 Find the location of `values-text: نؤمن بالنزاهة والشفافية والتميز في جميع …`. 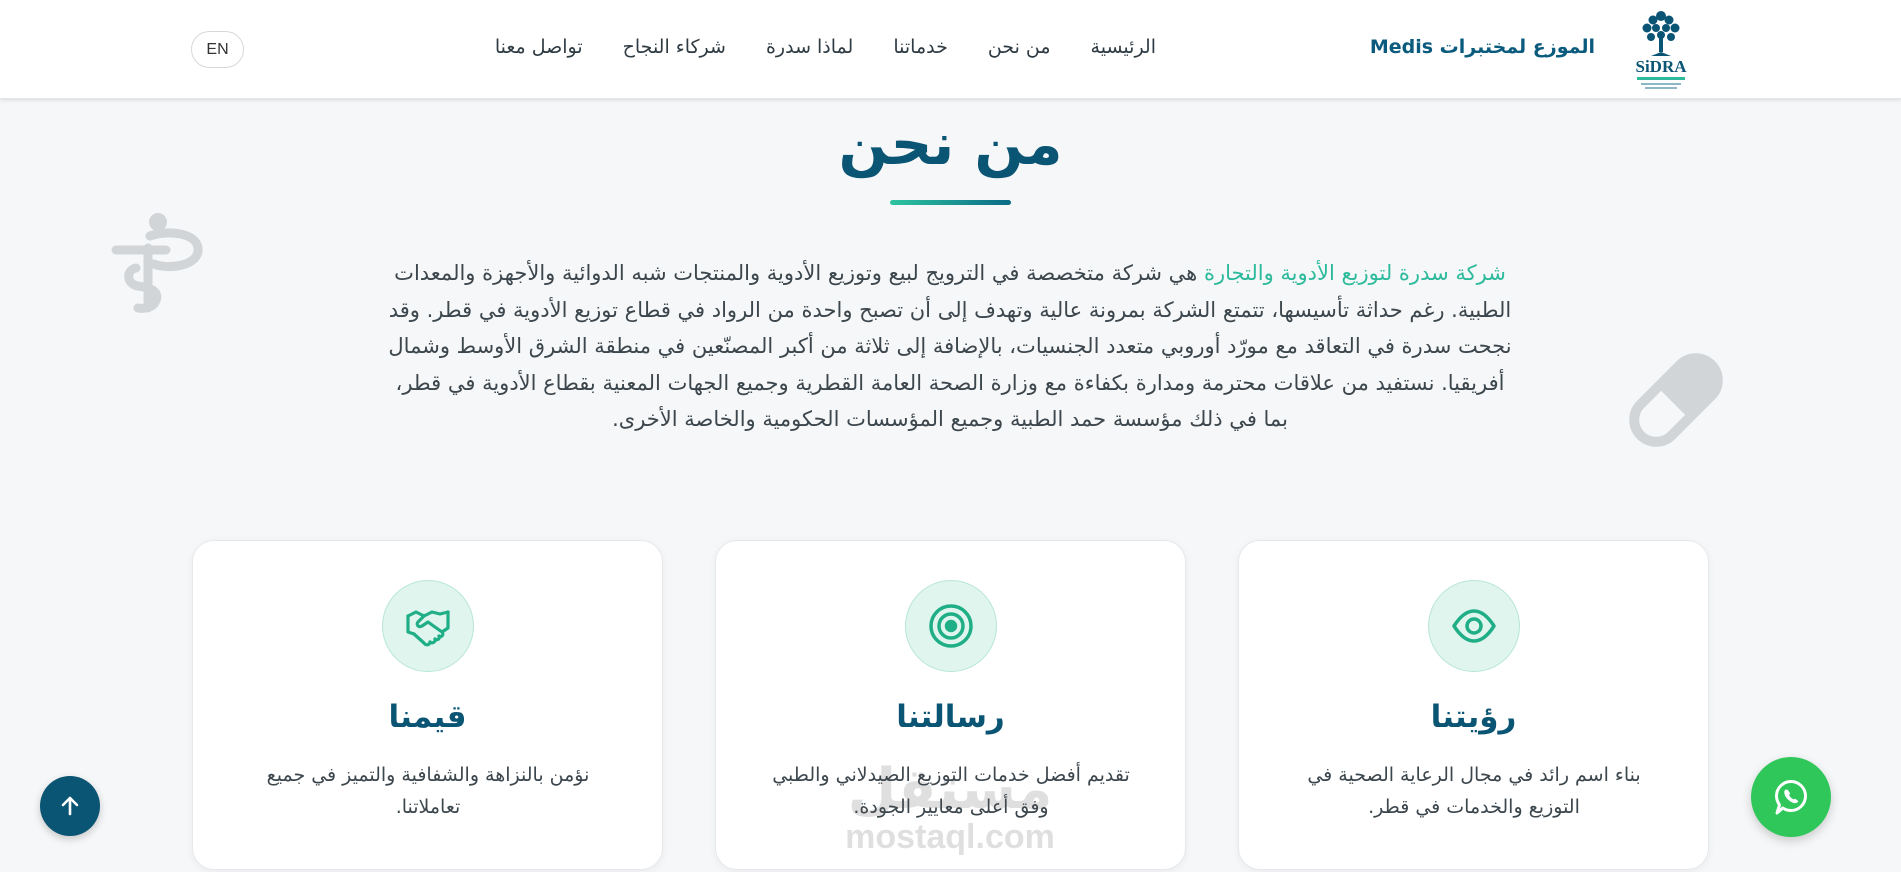

values-text: نؤمن بالنزاهة والشفافية والتميز في جميع … is located at coordinates (428, 791).